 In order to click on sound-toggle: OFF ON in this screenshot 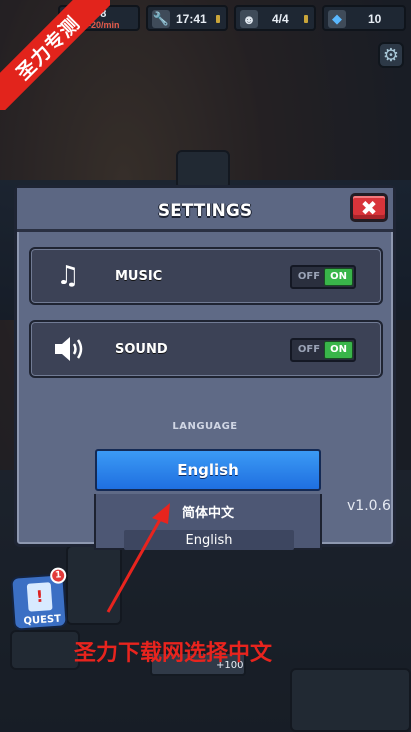, I will do `click(323, 350)`.